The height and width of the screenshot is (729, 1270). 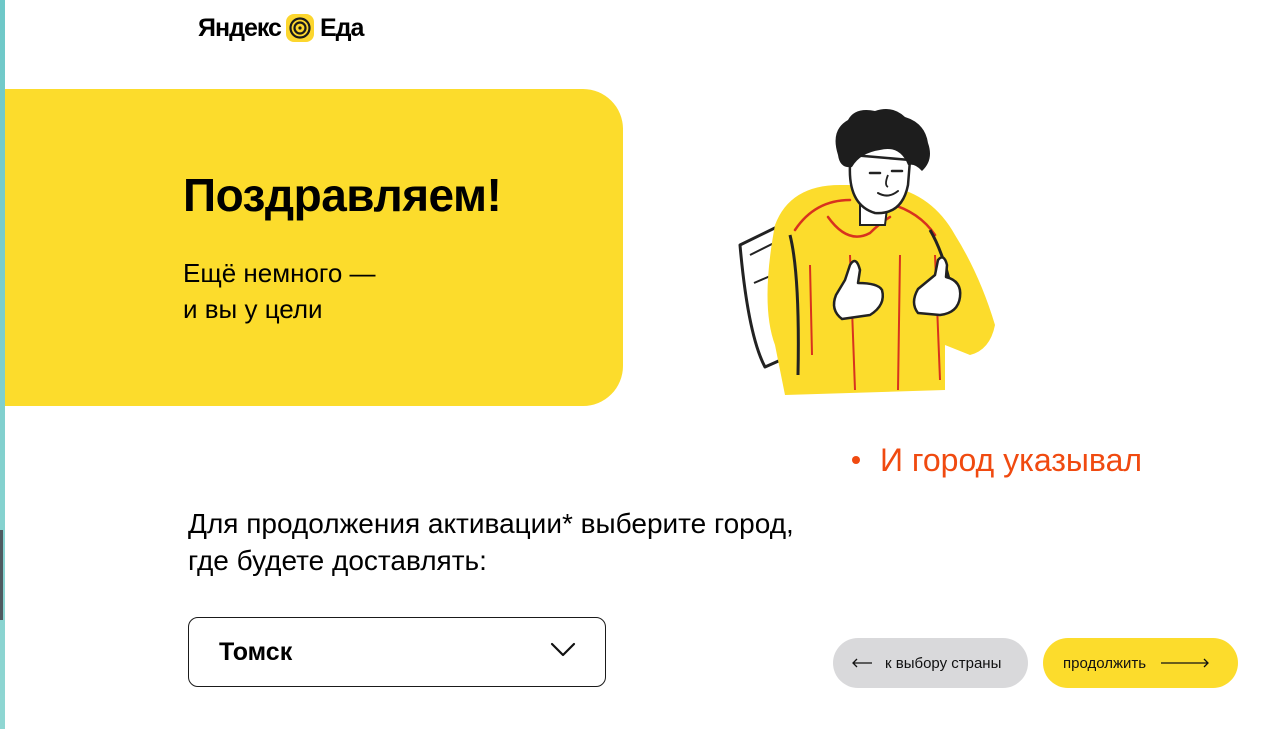 I want to click on bullet-dot-icon, so click(x=856, y=460).